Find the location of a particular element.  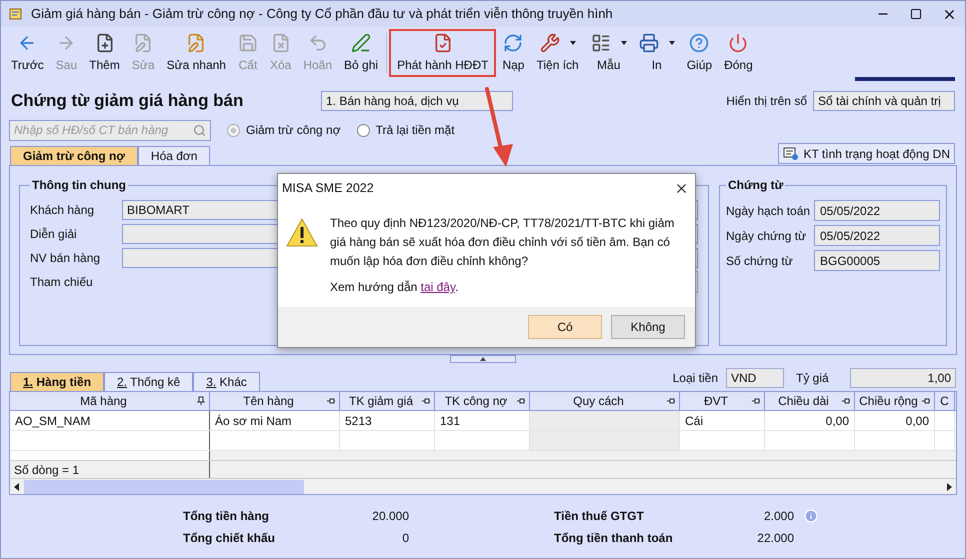

search-icon is located at coordinates (199, 130).